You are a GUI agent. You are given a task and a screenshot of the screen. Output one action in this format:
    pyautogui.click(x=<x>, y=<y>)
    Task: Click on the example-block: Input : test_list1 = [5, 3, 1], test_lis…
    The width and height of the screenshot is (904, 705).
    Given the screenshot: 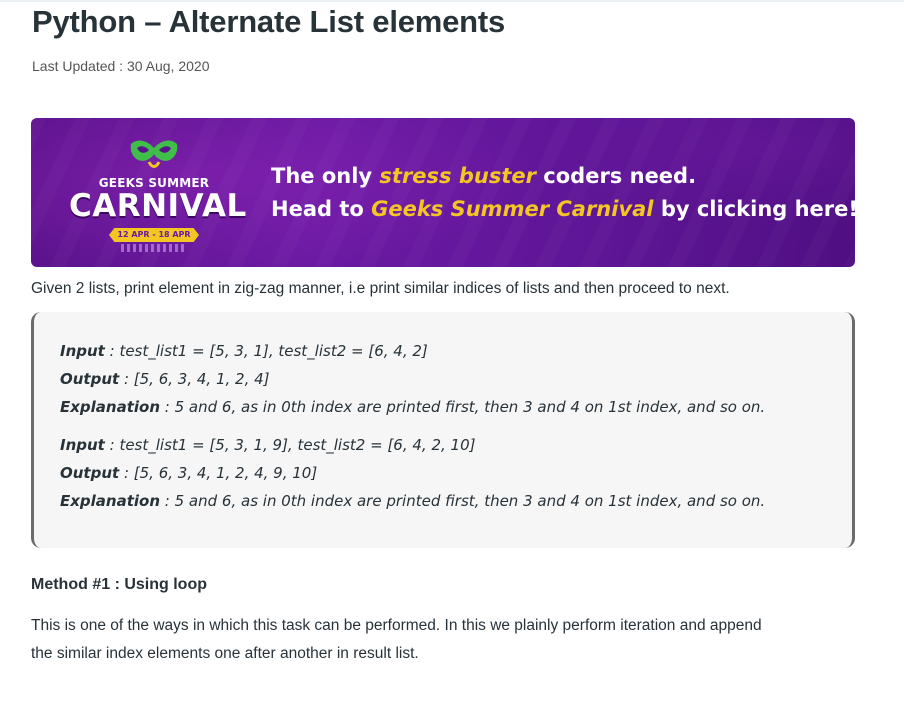 What is the action you would take?
    pyautogui.click(x=412, y=382)
    